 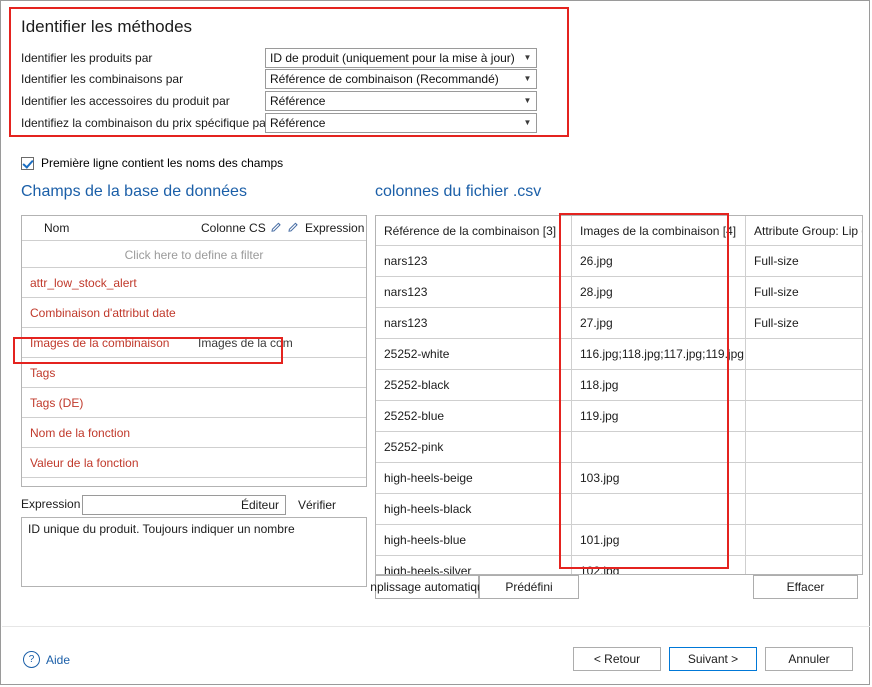 I want to click on csv-column-header: Attribute Group: Lip glo, so click(x=803, y=231).